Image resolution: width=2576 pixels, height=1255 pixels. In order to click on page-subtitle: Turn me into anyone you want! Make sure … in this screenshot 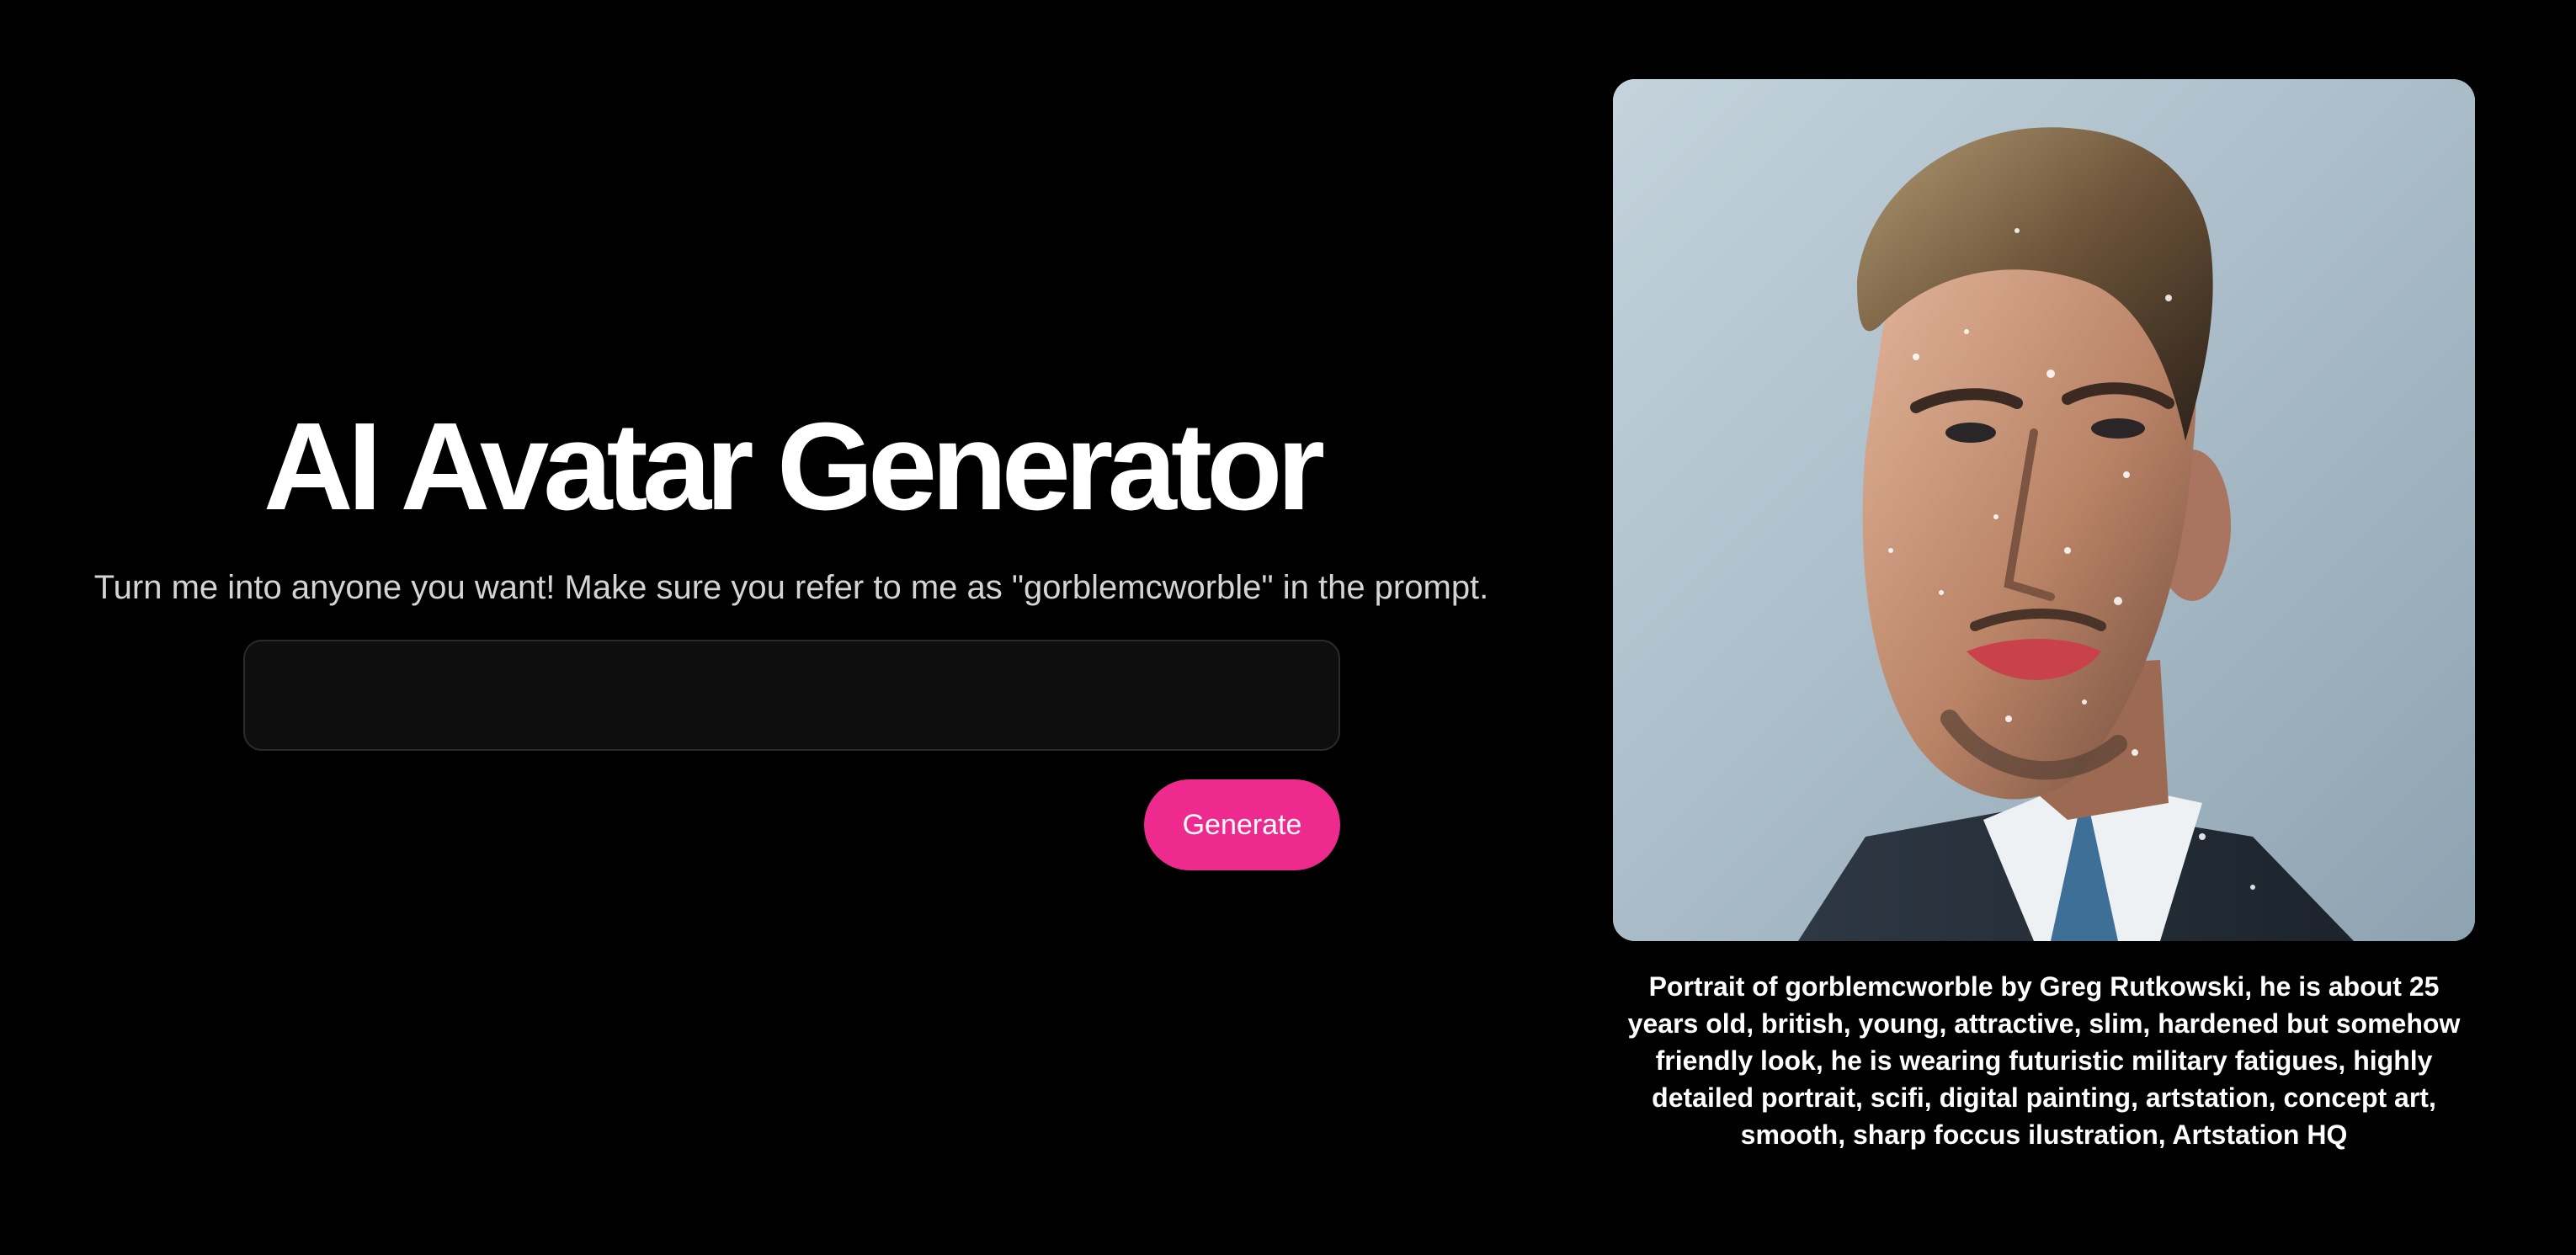, I will do `click(791, 587)`.